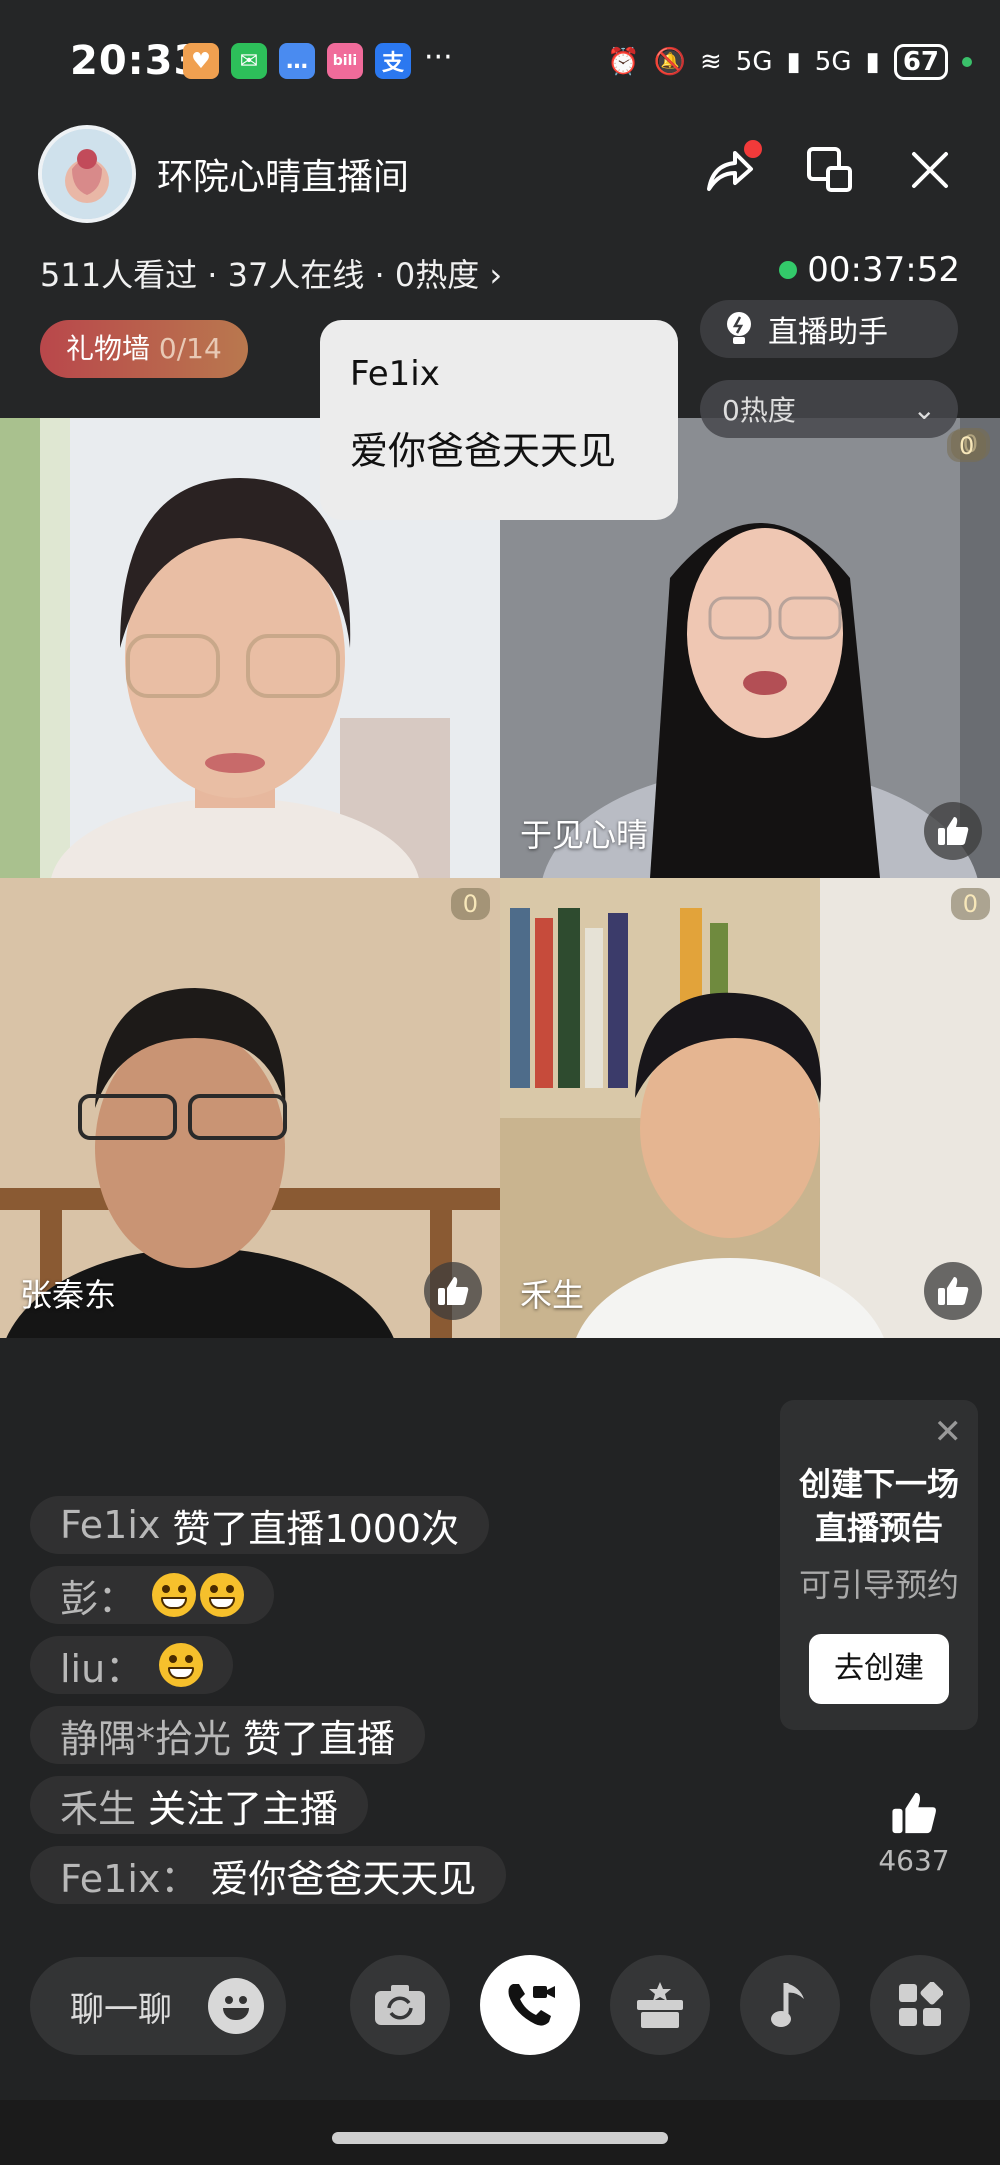 Image resolution: width=1000 pixels, height=2165 pixels. What do you see at coordinates (948, 1432) in the screenshot?
I see `close-promo-icon: ✕` at bounding box center [948, 1432].